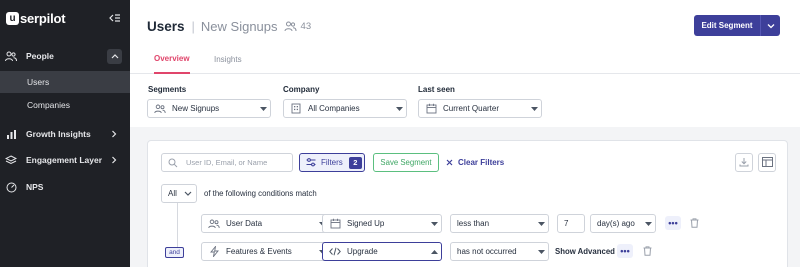 This screenshot has height=267, width=800. Describe the element at coordinates (239, 26) in the screenshot. I see `segment-name: New Signups` at that location.